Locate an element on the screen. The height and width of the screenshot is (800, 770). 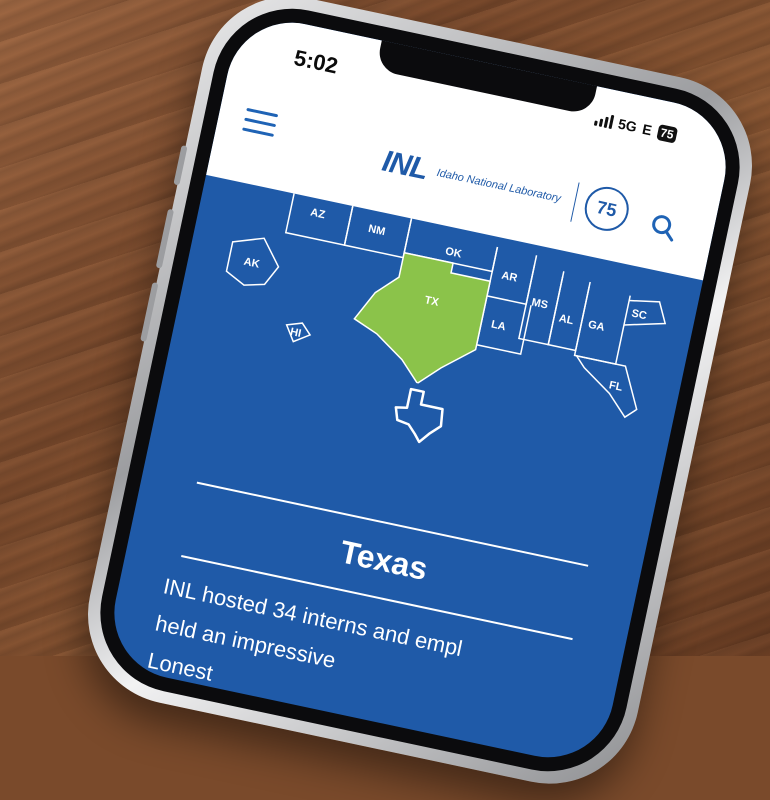
lab-name: Idaho National Laboratory is located at coordinates (498, 185).